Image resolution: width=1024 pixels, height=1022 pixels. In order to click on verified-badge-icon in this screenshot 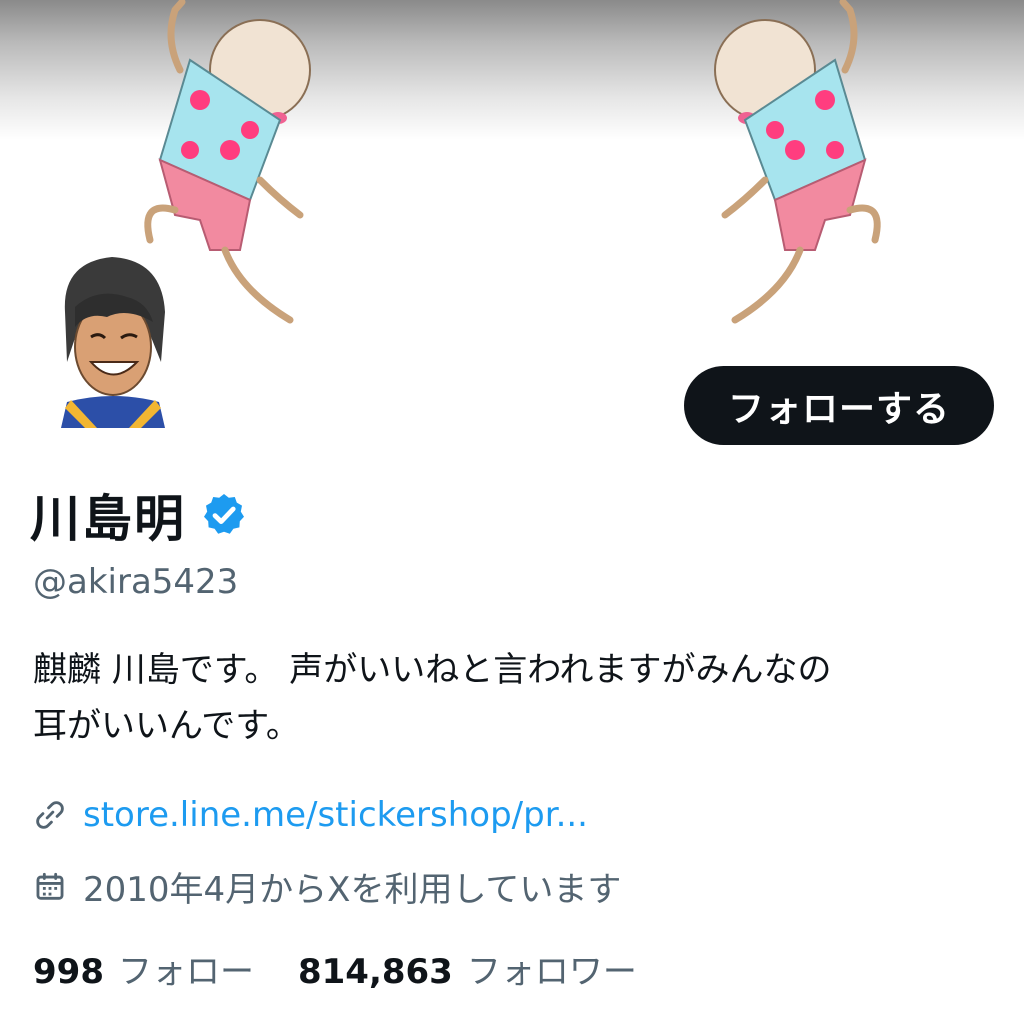, I will do `click(224, 515)`.